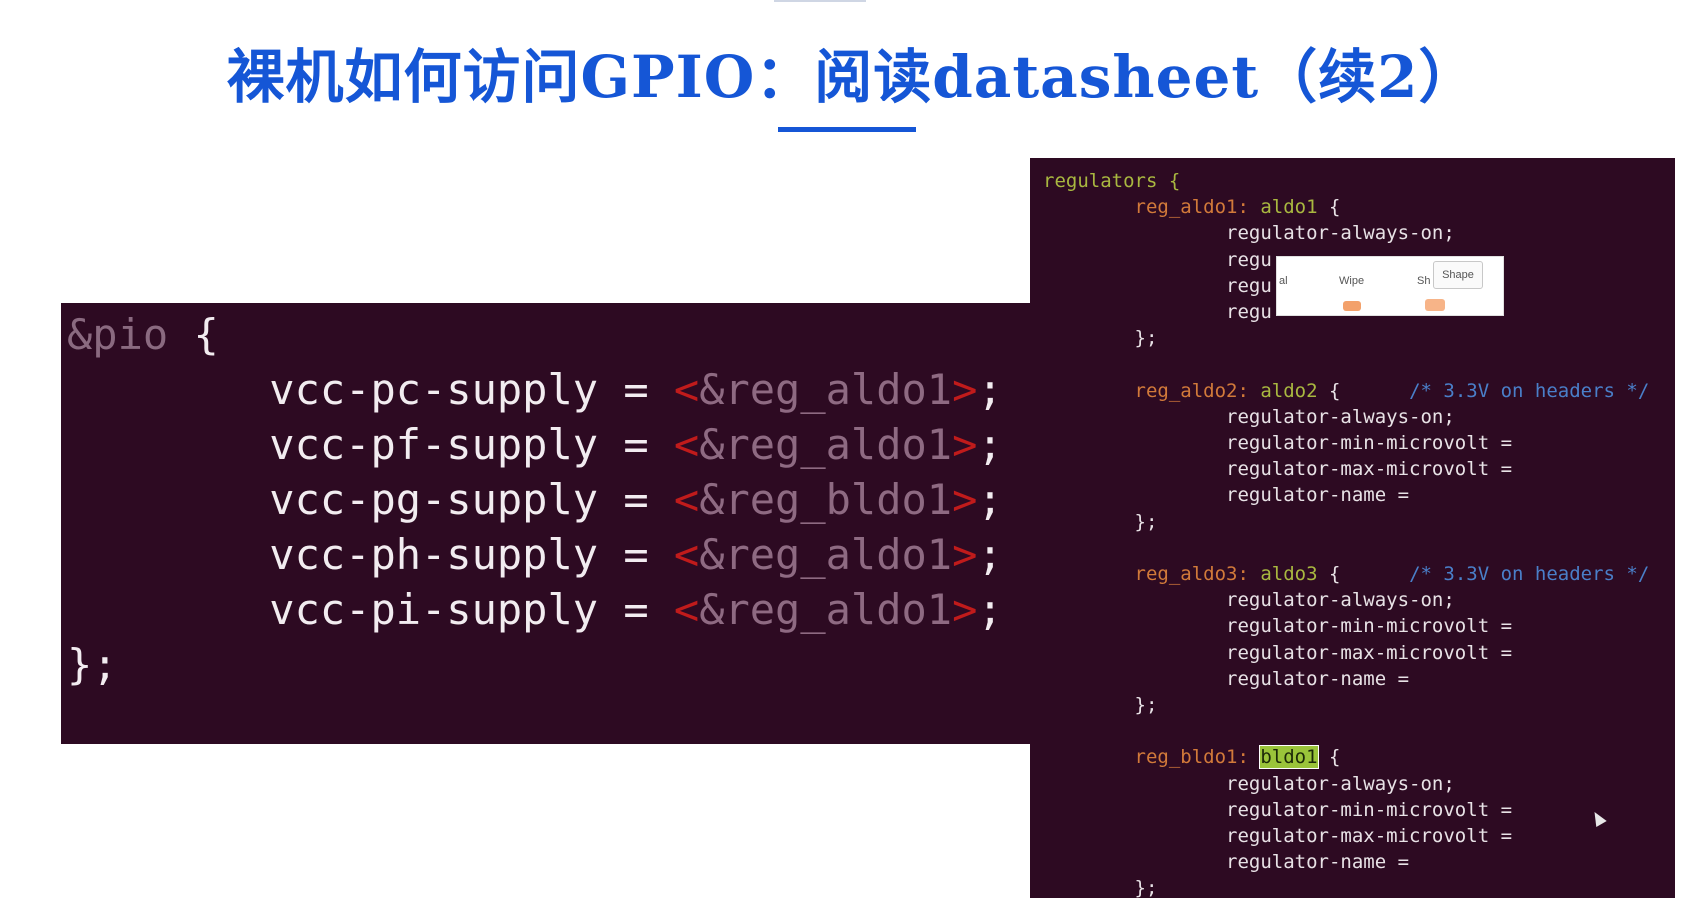 The image size is (1704, 904). I want to click on block-label: reg_aldo3:, so click(1191, 574).